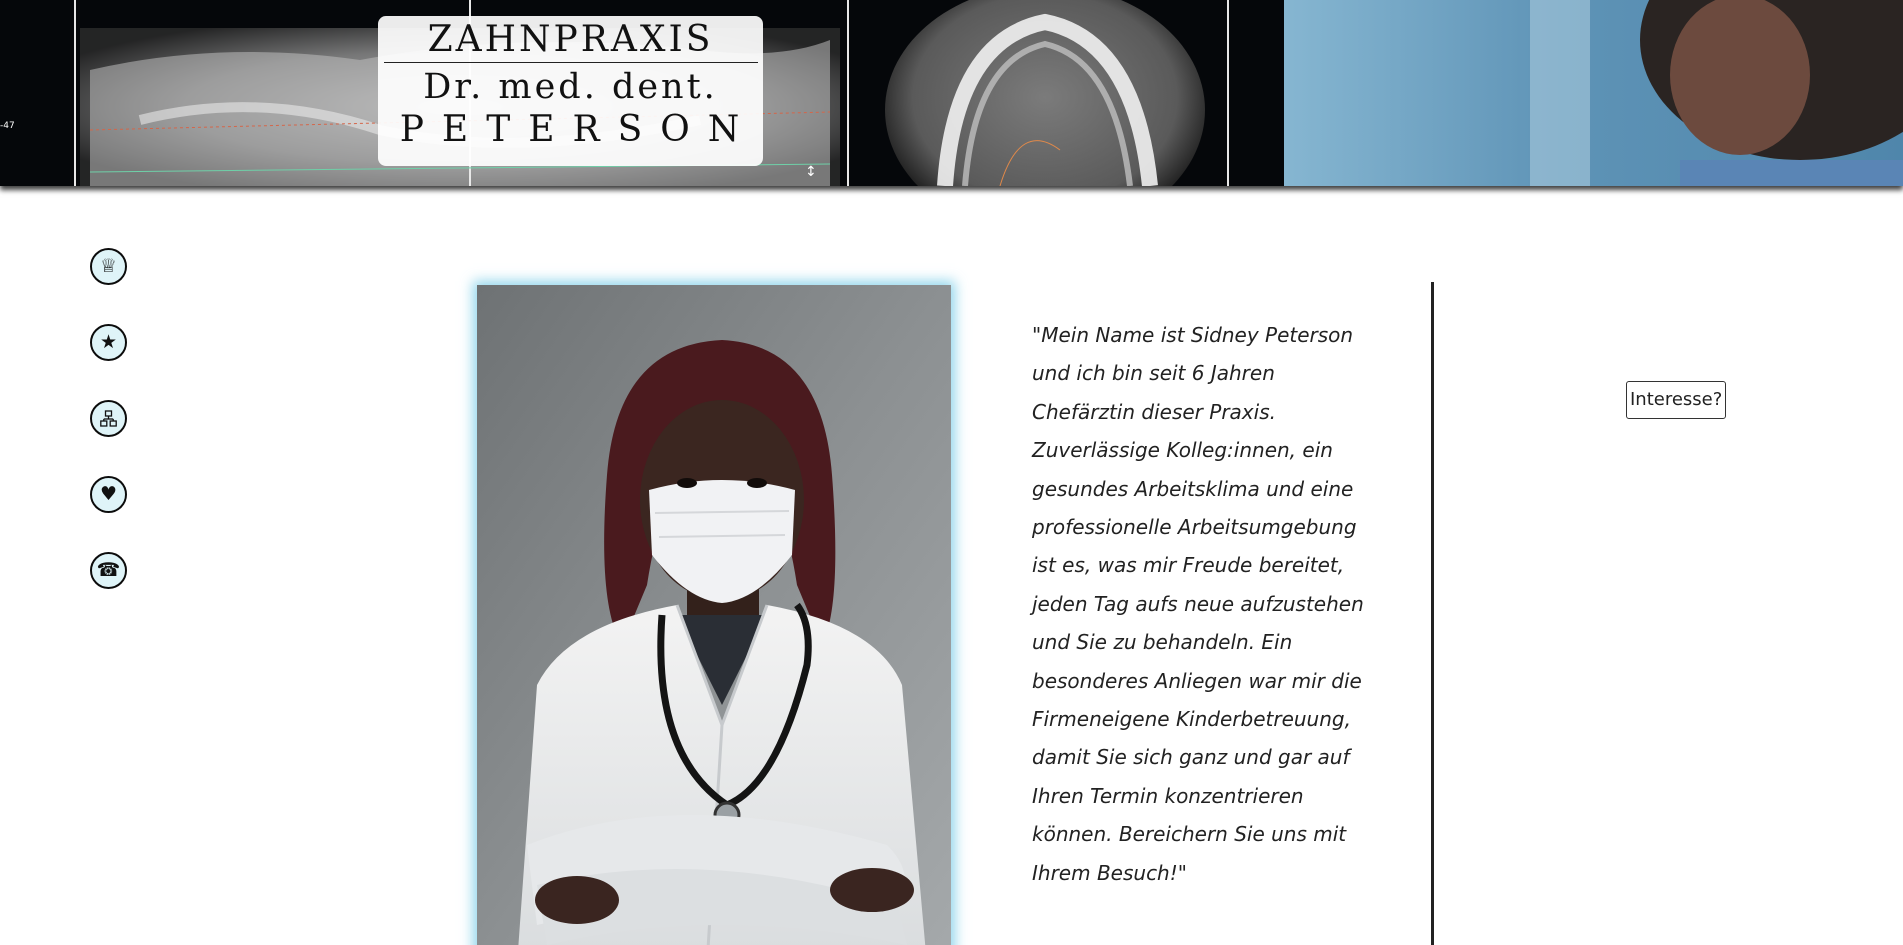  I want to click on star-icon: ★, so click(108, 342).